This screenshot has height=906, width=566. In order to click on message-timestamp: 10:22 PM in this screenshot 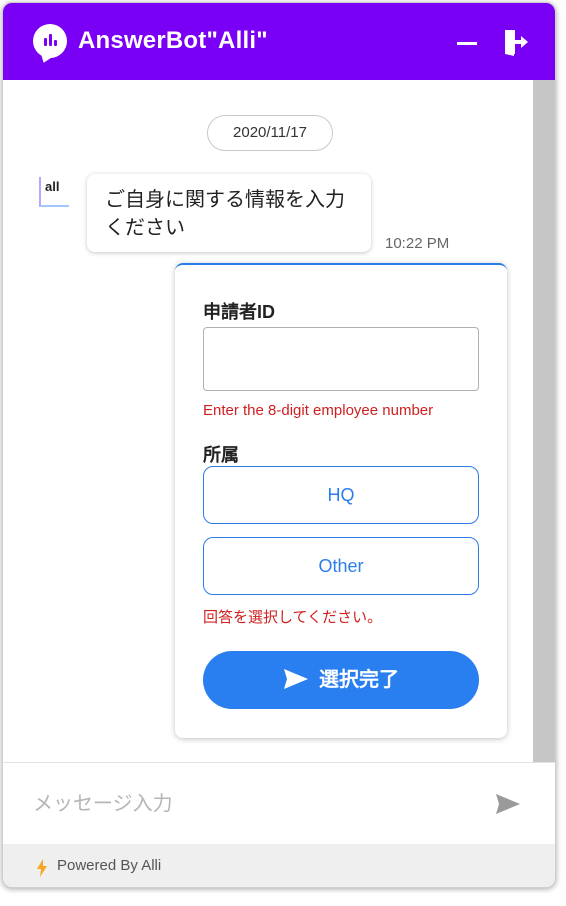, I will do `click(417, 243)`.